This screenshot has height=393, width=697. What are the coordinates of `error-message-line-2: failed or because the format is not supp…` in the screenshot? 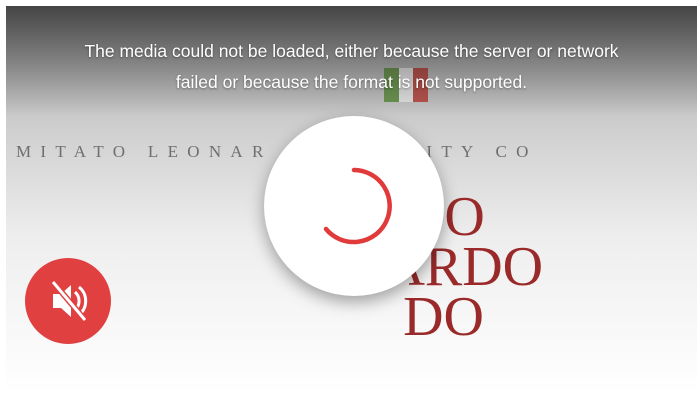 It's located at (351, 82).